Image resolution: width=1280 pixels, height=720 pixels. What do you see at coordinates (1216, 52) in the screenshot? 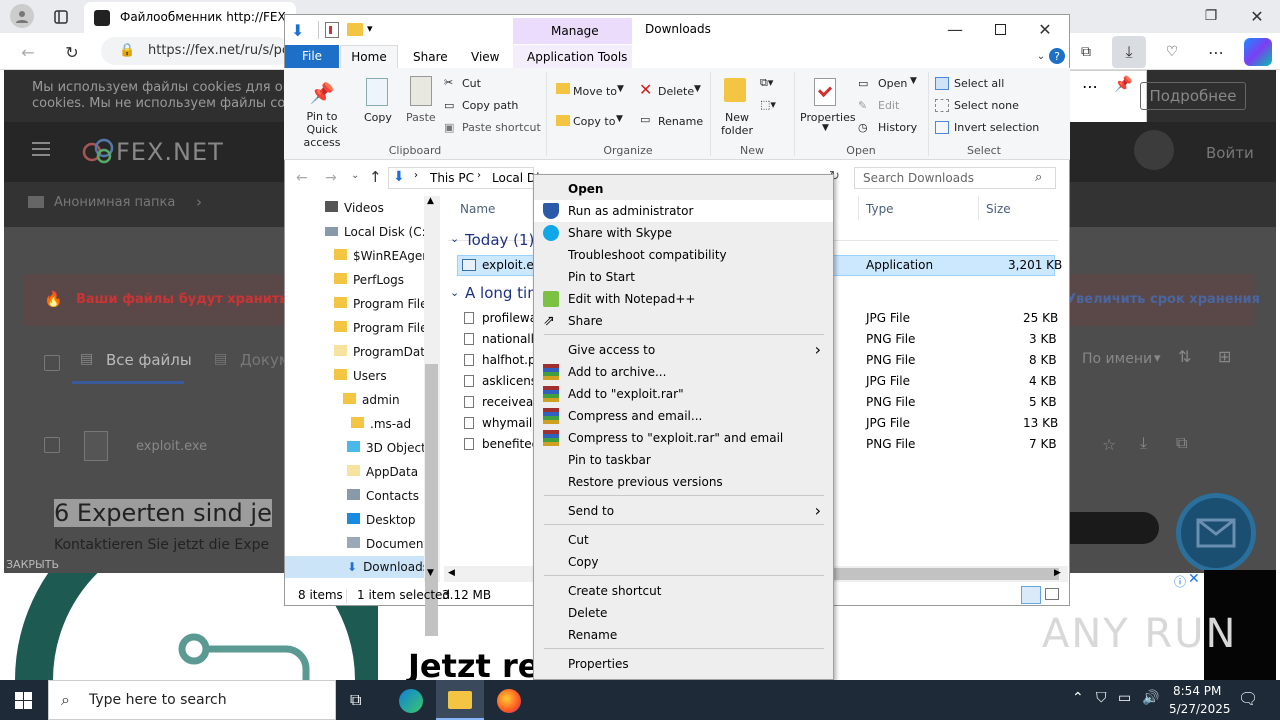
I see `more-icon: ⋯` at bounding box center [1216, 52].